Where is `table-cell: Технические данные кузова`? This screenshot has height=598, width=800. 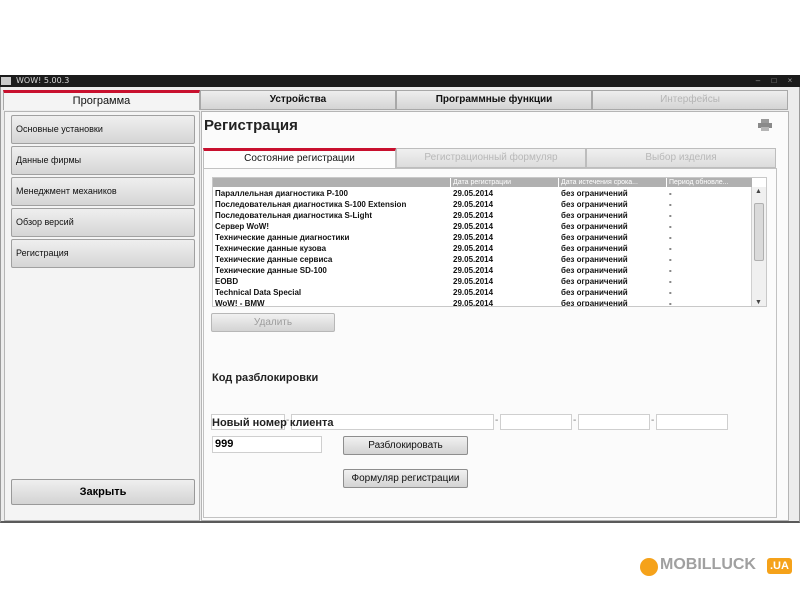
table-cell: Технические данные кузова is located at coordinates (271, 248).